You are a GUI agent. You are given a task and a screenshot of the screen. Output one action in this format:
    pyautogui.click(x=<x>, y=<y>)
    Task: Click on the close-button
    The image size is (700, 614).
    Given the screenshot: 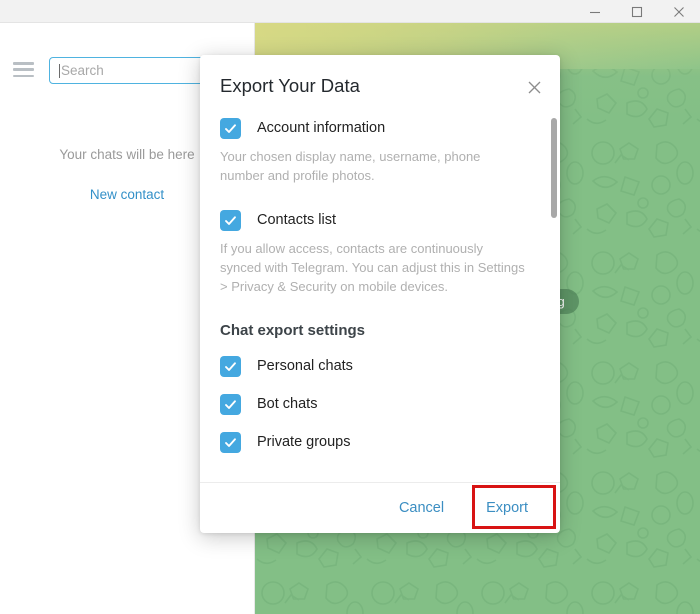 What is the action you would take?
    pyautogui.click(x=679, y=11)
    